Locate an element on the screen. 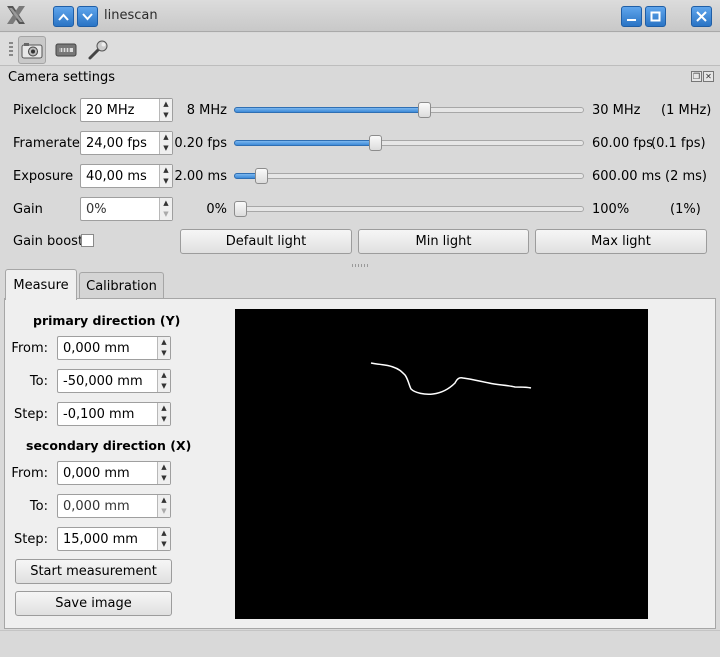 The width and height of the screenshot is (720, 657). framerate-stepper: ▲ ▼ is located at coordinates (165, 143).